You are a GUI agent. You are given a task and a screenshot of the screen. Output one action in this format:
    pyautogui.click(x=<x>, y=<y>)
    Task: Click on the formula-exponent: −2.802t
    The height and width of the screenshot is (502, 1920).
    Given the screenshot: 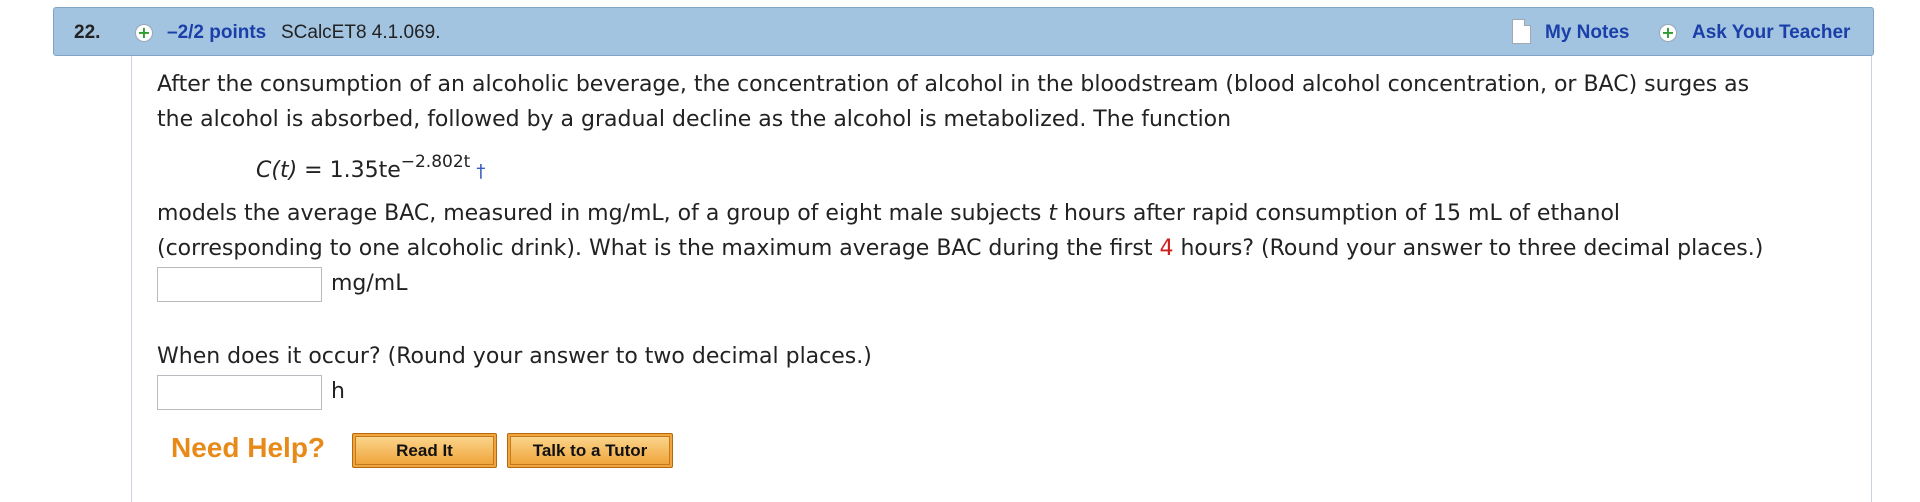 What is the action you would take?
    pyautogui.click(x=435, y=162)
    